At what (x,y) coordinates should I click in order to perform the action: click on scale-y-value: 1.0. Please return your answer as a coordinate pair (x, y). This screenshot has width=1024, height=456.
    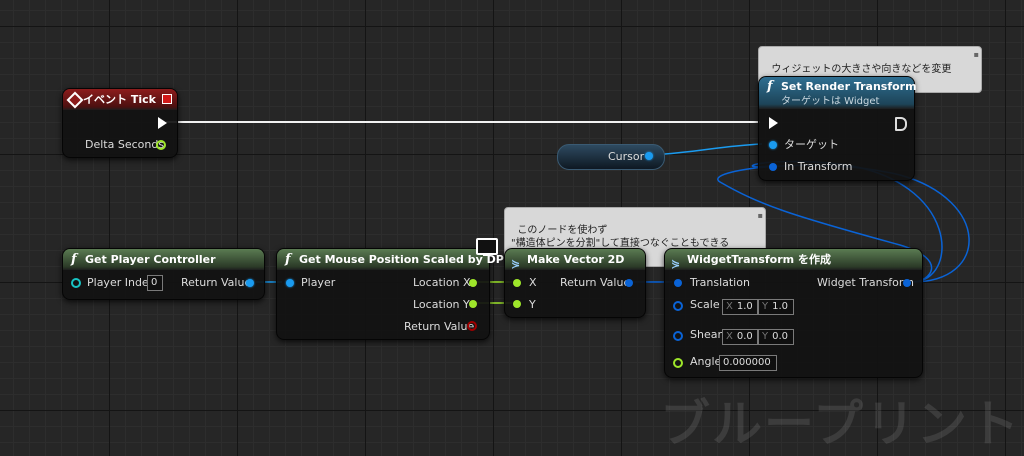
    Looking at the image, I should click on (780, 306).